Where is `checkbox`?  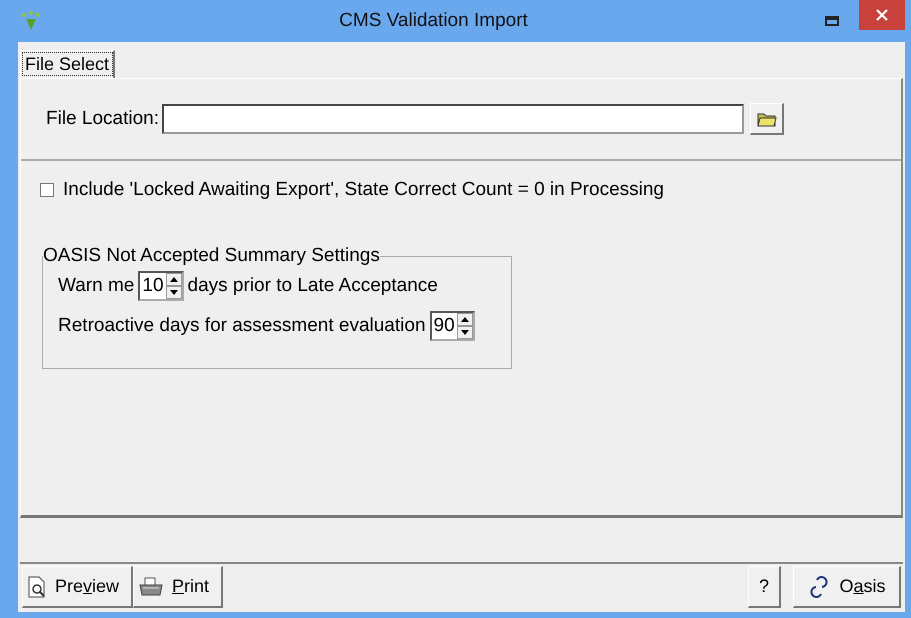
checkbox is located at coordinates (47, 190).